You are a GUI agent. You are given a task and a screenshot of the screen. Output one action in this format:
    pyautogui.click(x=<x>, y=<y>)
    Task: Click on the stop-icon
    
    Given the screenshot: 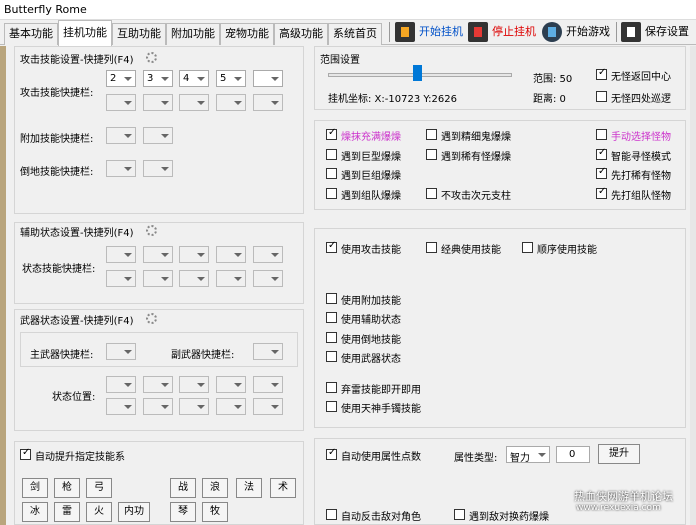 What is the action you would take?
    pyautogui.click(x=478, y=32)
    